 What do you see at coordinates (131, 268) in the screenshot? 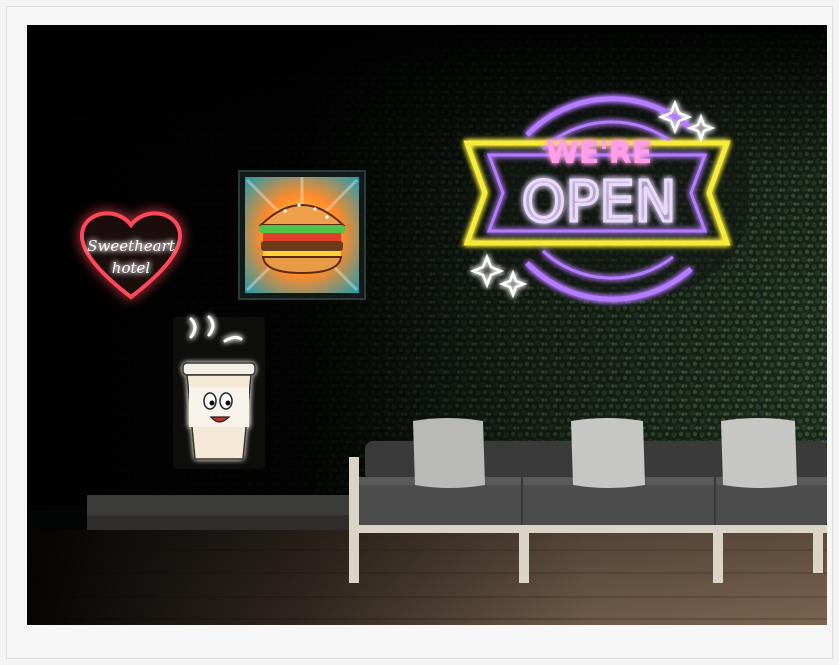
I see `heart-sign-line2: hotel` at bounding box center [131, 268].